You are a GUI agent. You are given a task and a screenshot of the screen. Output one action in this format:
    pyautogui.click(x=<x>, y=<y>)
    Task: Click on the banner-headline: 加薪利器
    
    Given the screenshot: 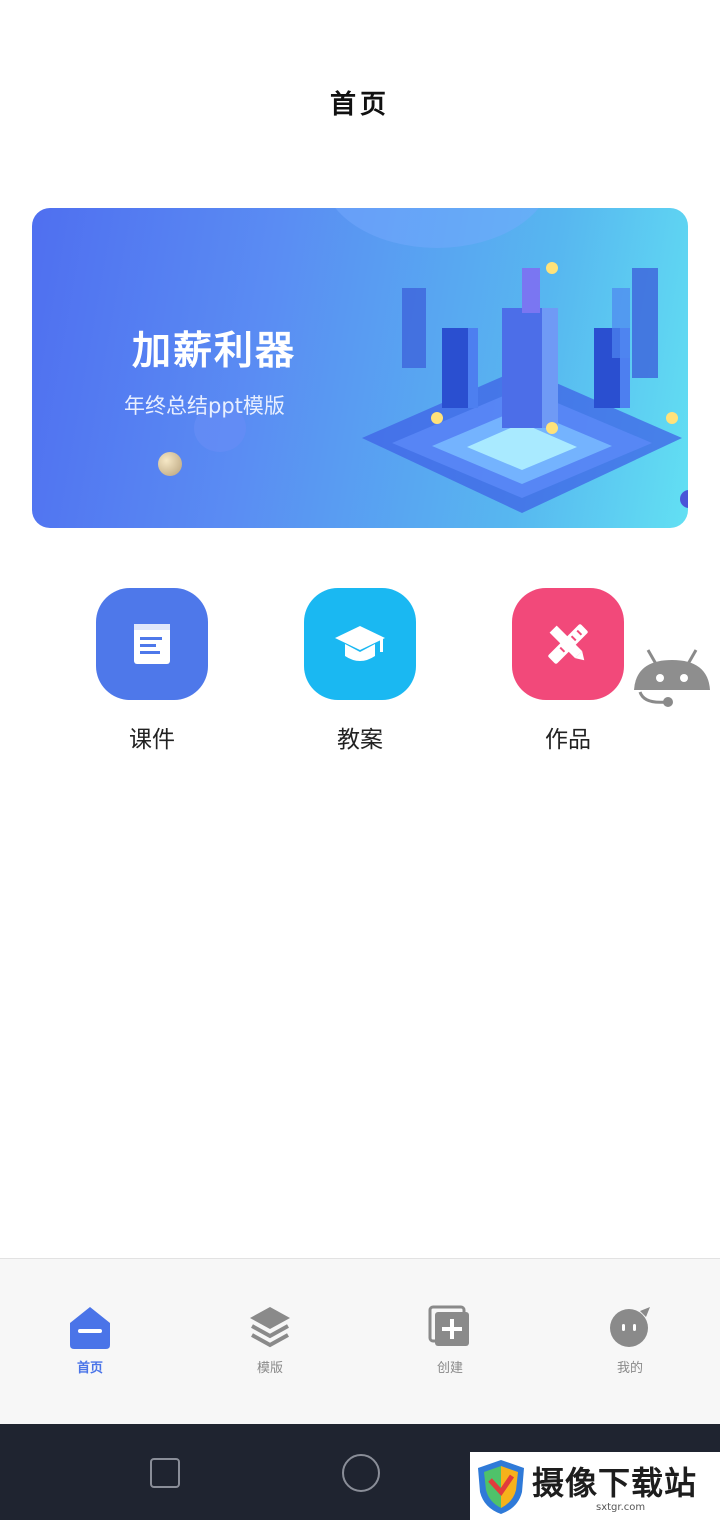 What is the action you would take?
    pyautogui.click(x=214, y=351)
    